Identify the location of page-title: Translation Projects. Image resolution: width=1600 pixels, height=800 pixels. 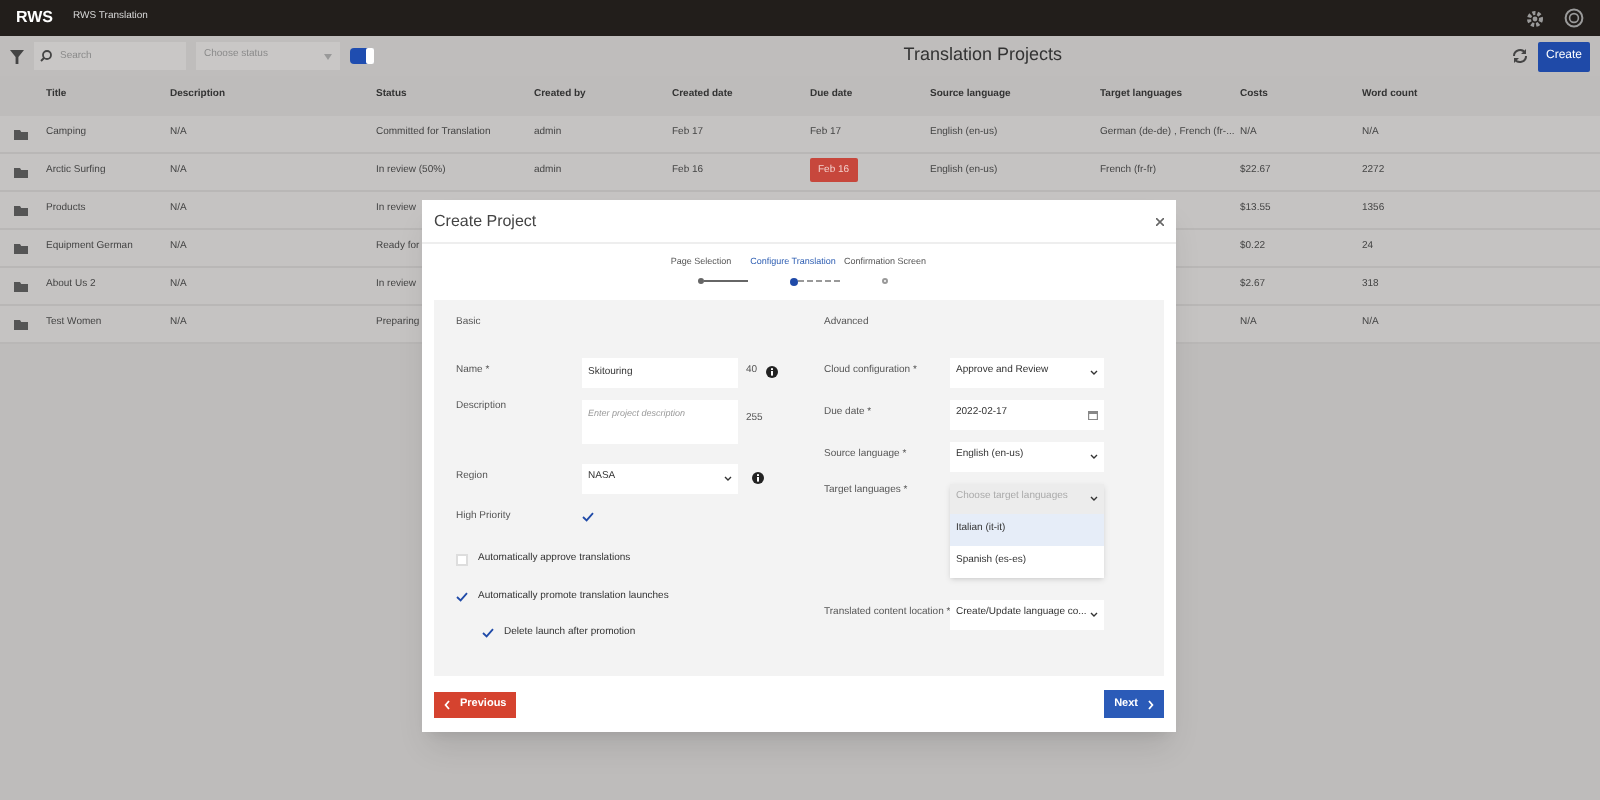
(982, 55).